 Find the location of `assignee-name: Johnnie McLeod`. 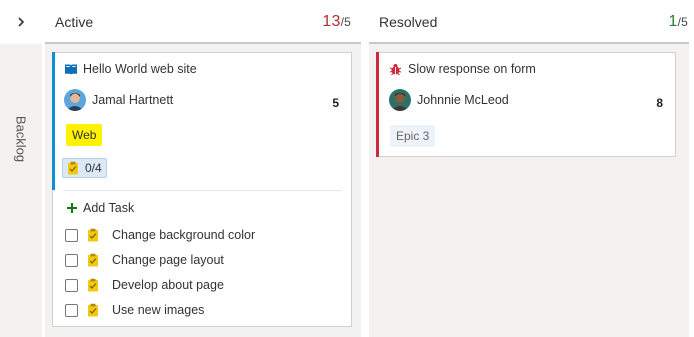

assignee-name: Johnnie McLeod is located at coordinates (463, 100).